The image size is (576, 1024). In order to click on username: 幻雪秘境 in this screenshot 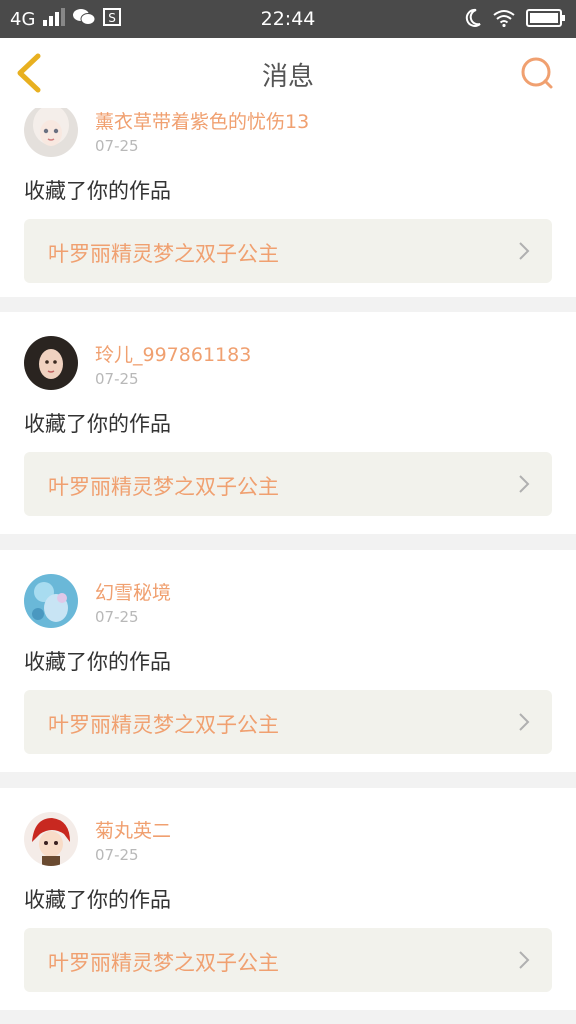, I will do `click(133, 591)`.